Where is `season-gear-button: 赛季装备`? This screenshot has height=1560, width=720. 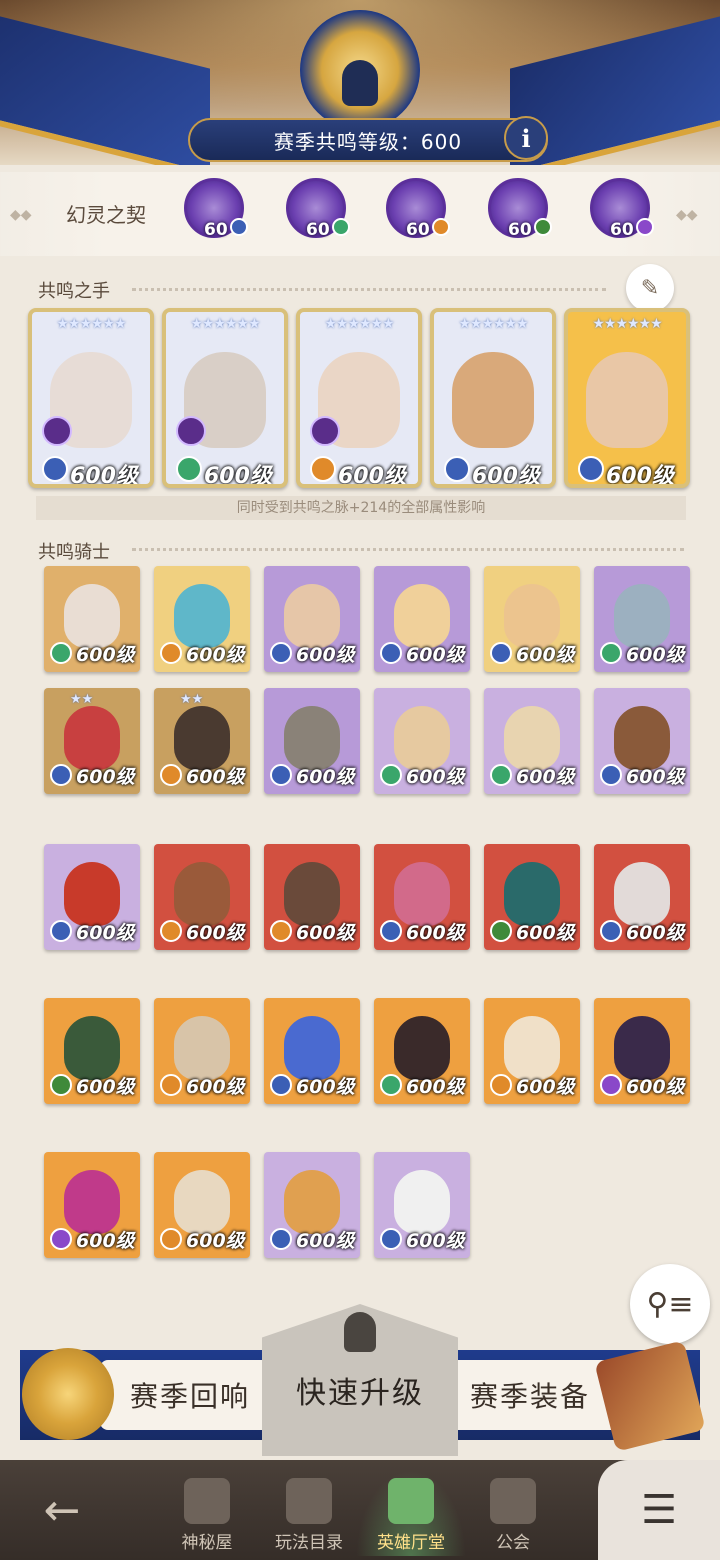 season-gear-button: 赛季装备 is located at coordinates (530, 1395).